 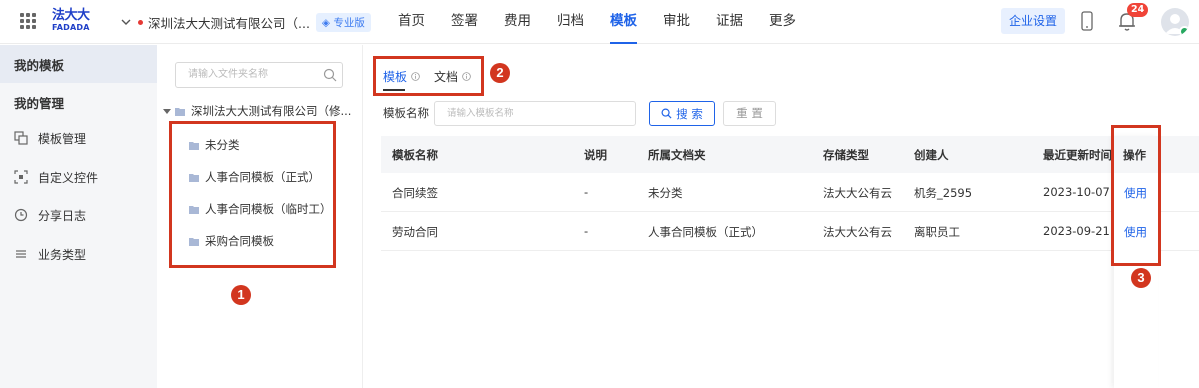 I want to click on updated-cell: 2023-10-07 1, so click(x=1079, y=192).